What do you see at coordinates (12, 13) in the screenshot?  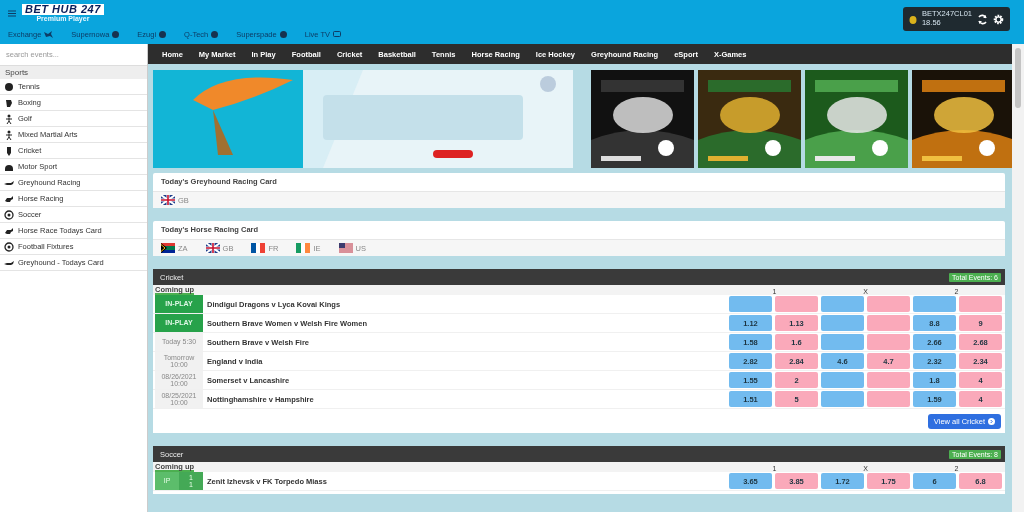 I see `menu-icon` at bounding box center [12, 13].